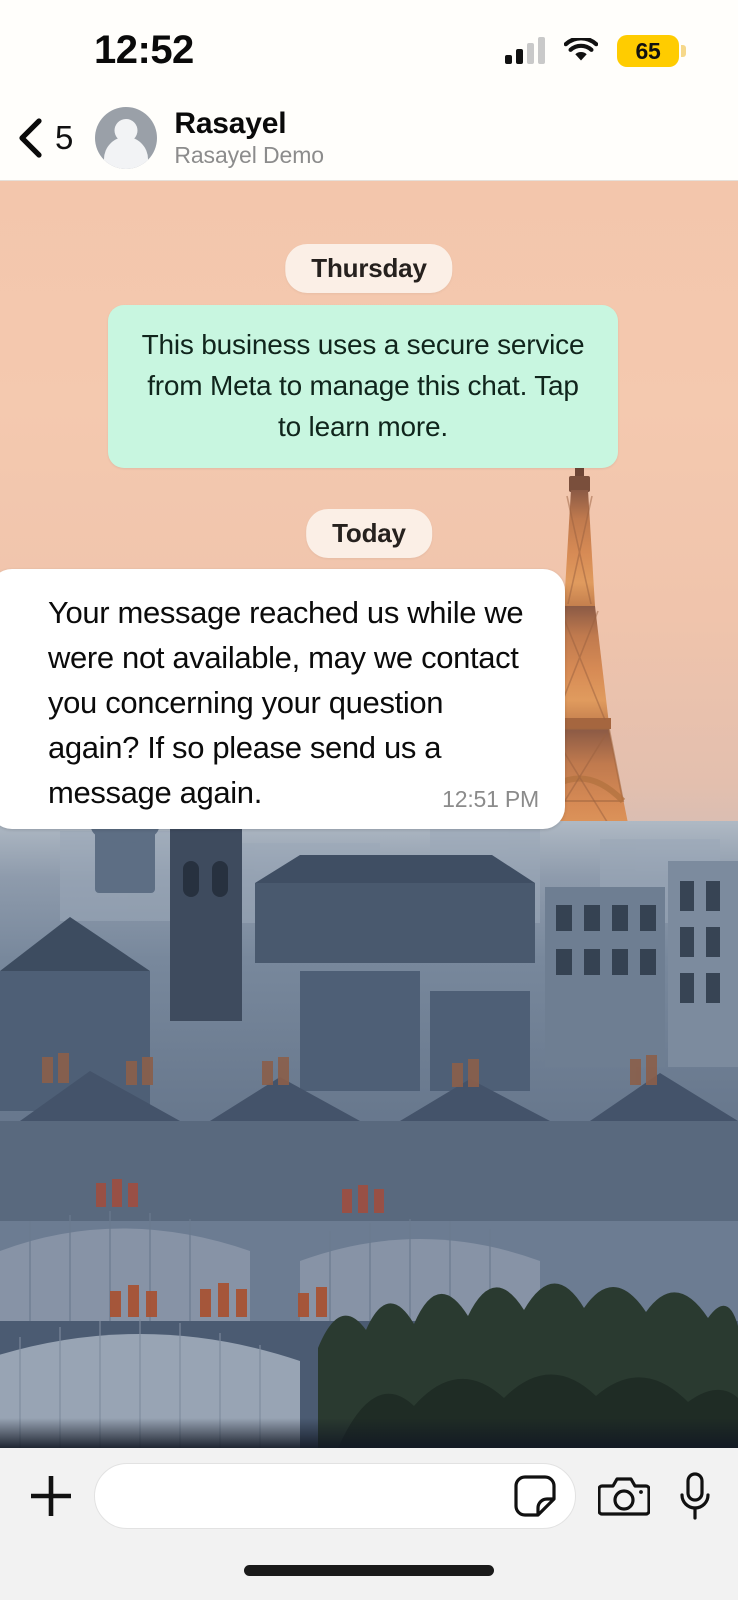 Image resolution: width=738 pixels, height=1600 pixels. What do you see at coordinates (369, 1570) in the screenshot?
I see `home-indicator` at bounding box center [369, 1570].